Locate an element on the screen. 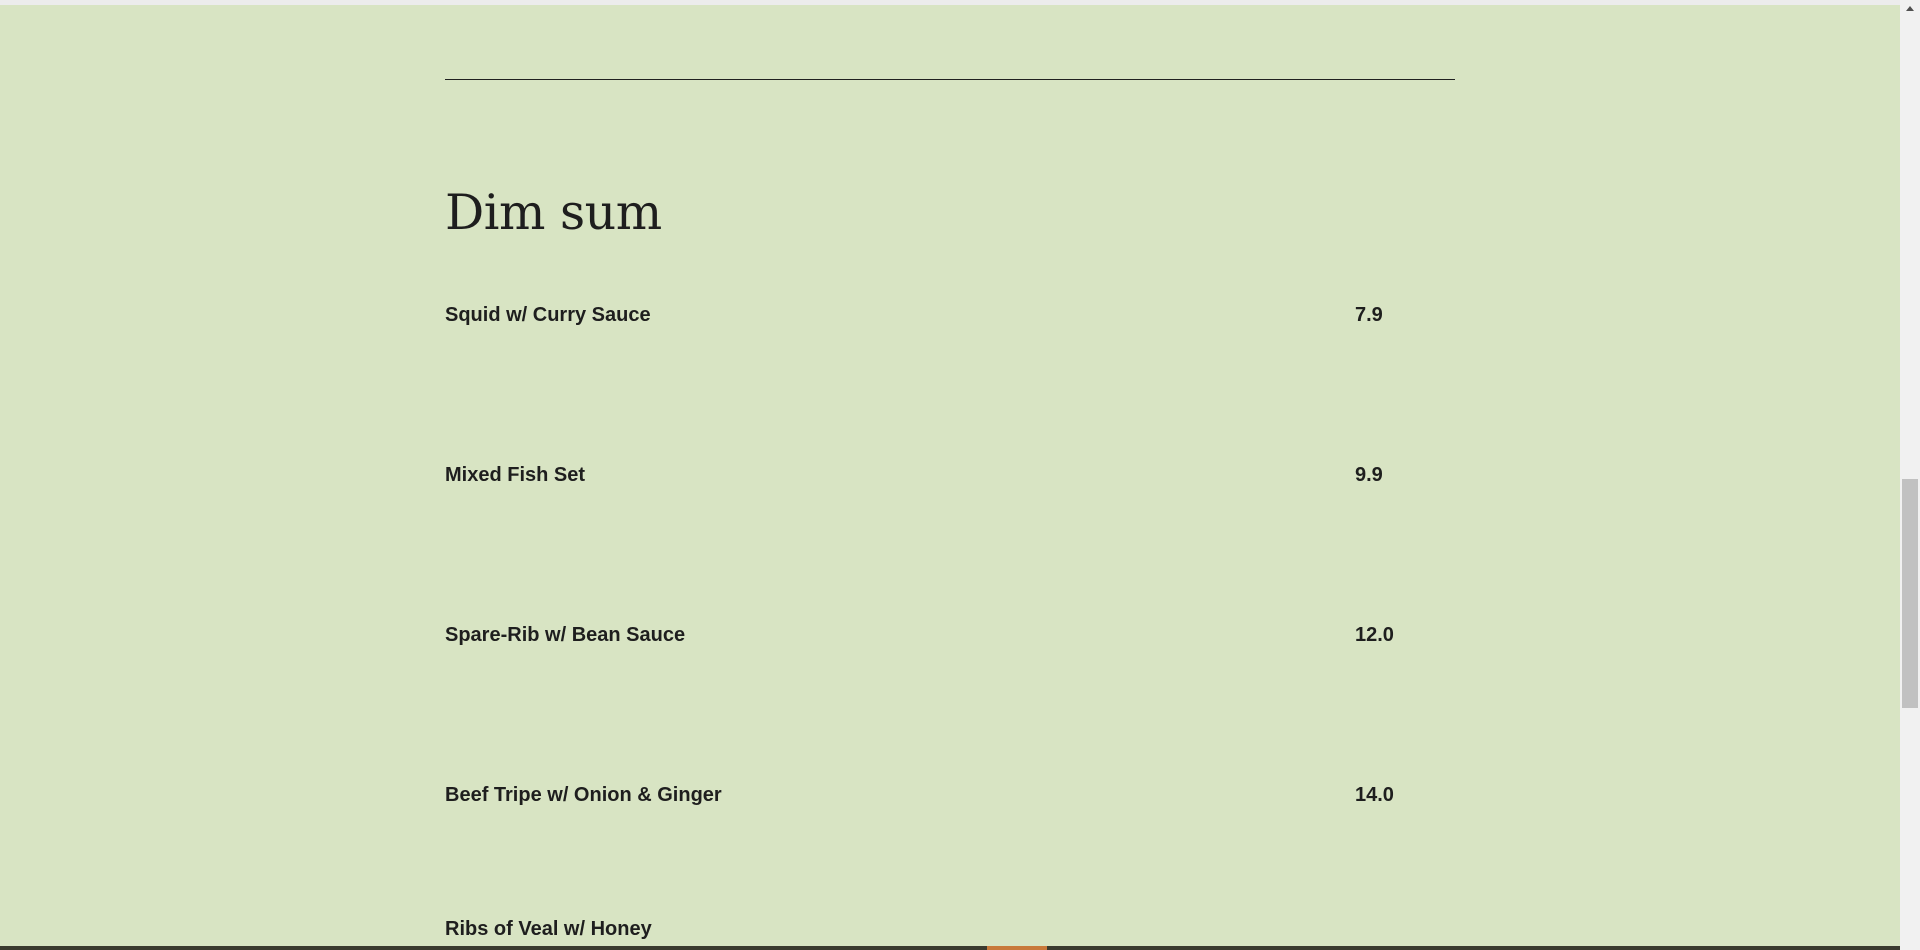  browser-top-edge is located at coordinates (950, 2).